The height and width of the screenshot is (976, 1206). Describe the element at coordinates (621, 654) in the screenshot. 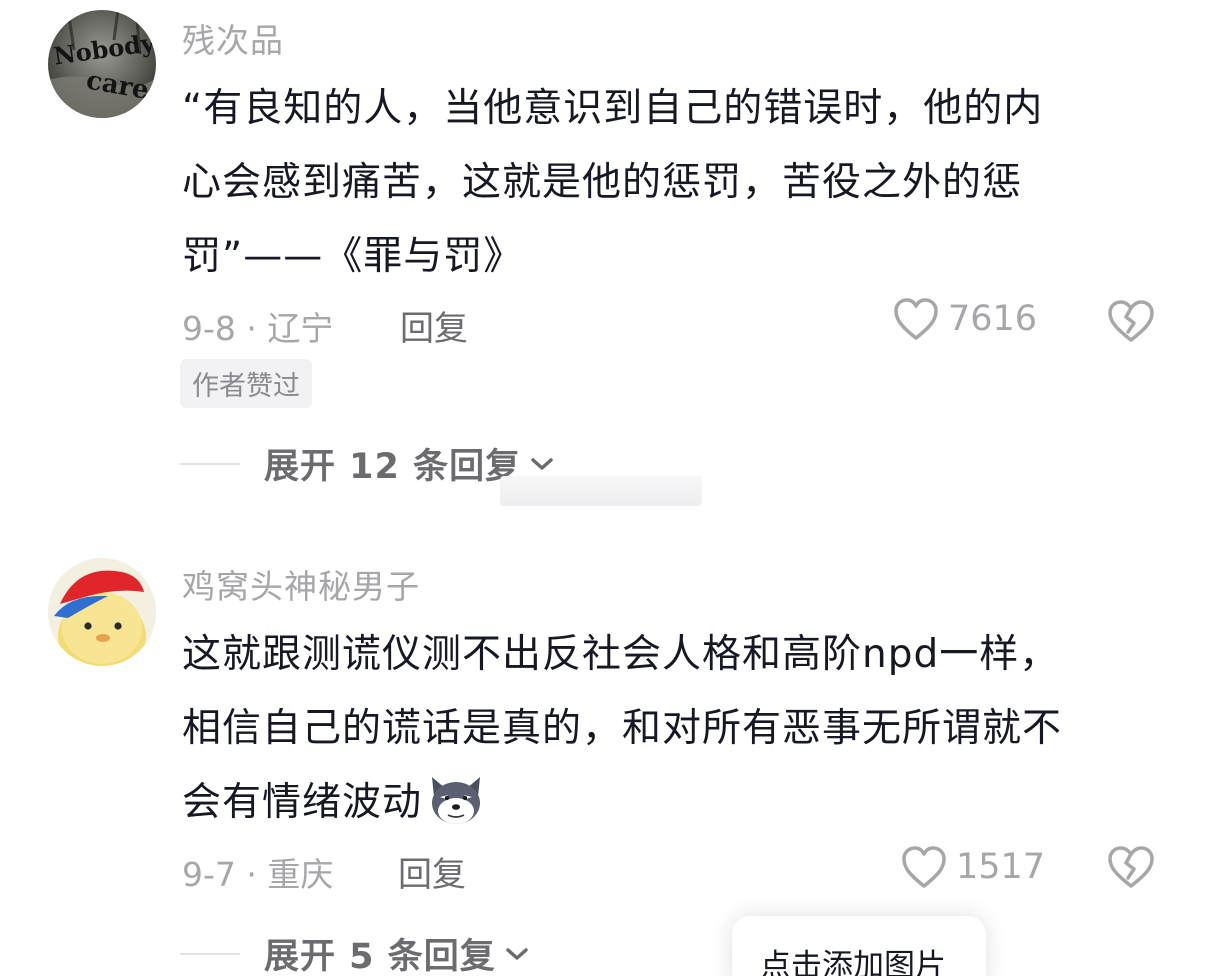

I see `comment-text-line: 这就跟测谎仪测不出反社会人格和高阶npd一样，` at that location.